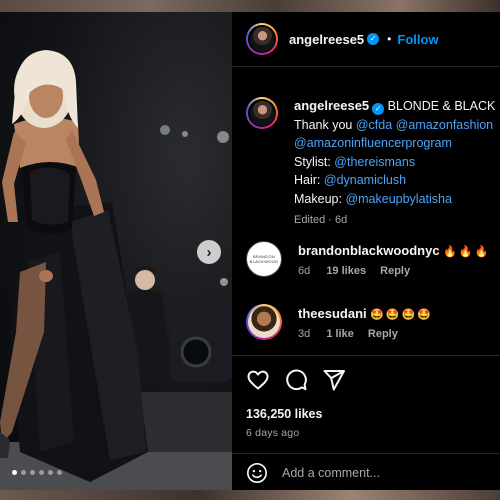 This screenshot has height=500, width=500. I want to click on emoji-icon, so click(257, 473).